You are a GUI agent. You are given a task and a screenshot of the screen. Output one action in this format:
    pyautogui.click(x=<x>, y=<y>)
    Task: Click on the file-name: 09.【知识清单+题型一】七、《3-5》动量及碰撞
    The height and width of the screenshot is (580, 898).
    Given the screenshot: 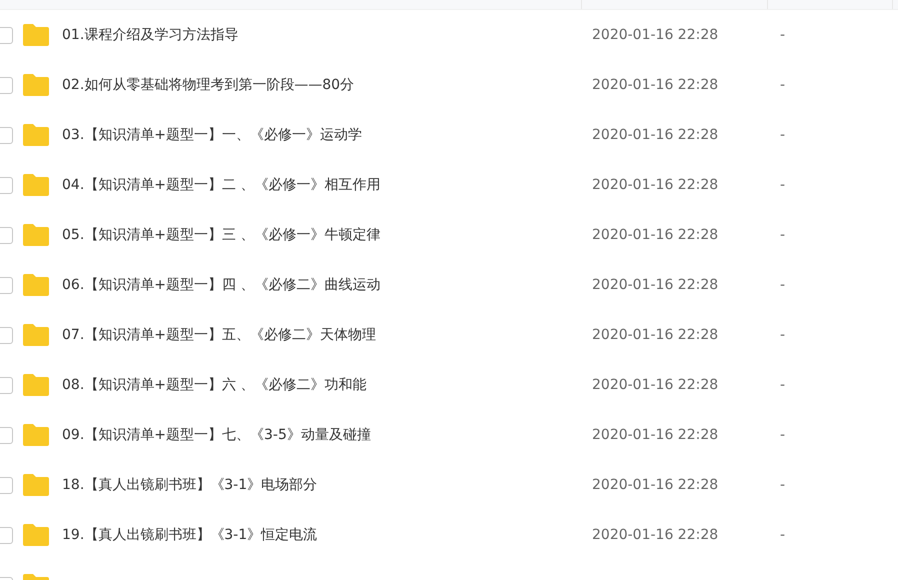 What is the action you would take?
    pyautogui.click(x=216, y=435)
    